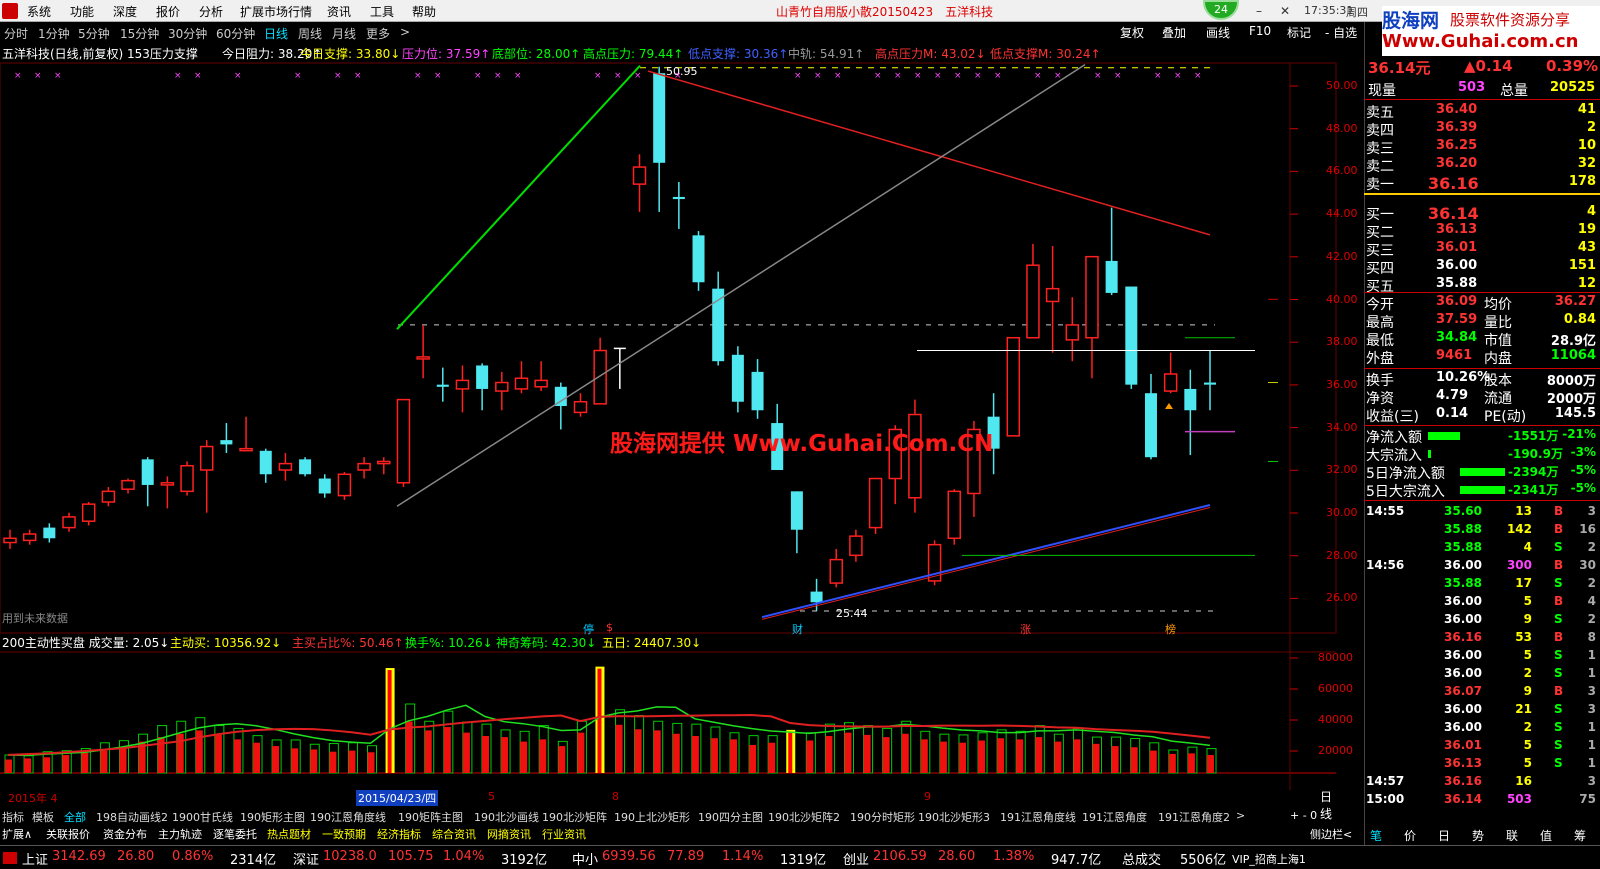 The height and width of the screenshot is (869, 1600). I want to click on volume-bar-limit-inner, so click(599, 720).